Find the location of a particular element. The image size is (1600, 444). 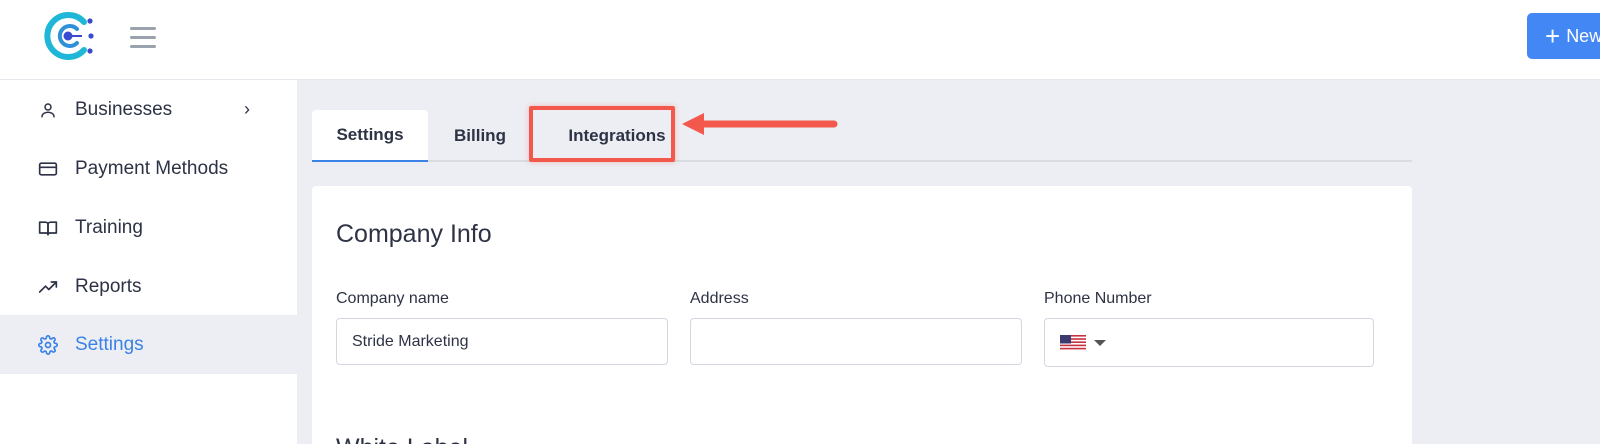

tab-bar: Settings Billing Integrations is located at coordinates (862, 136).